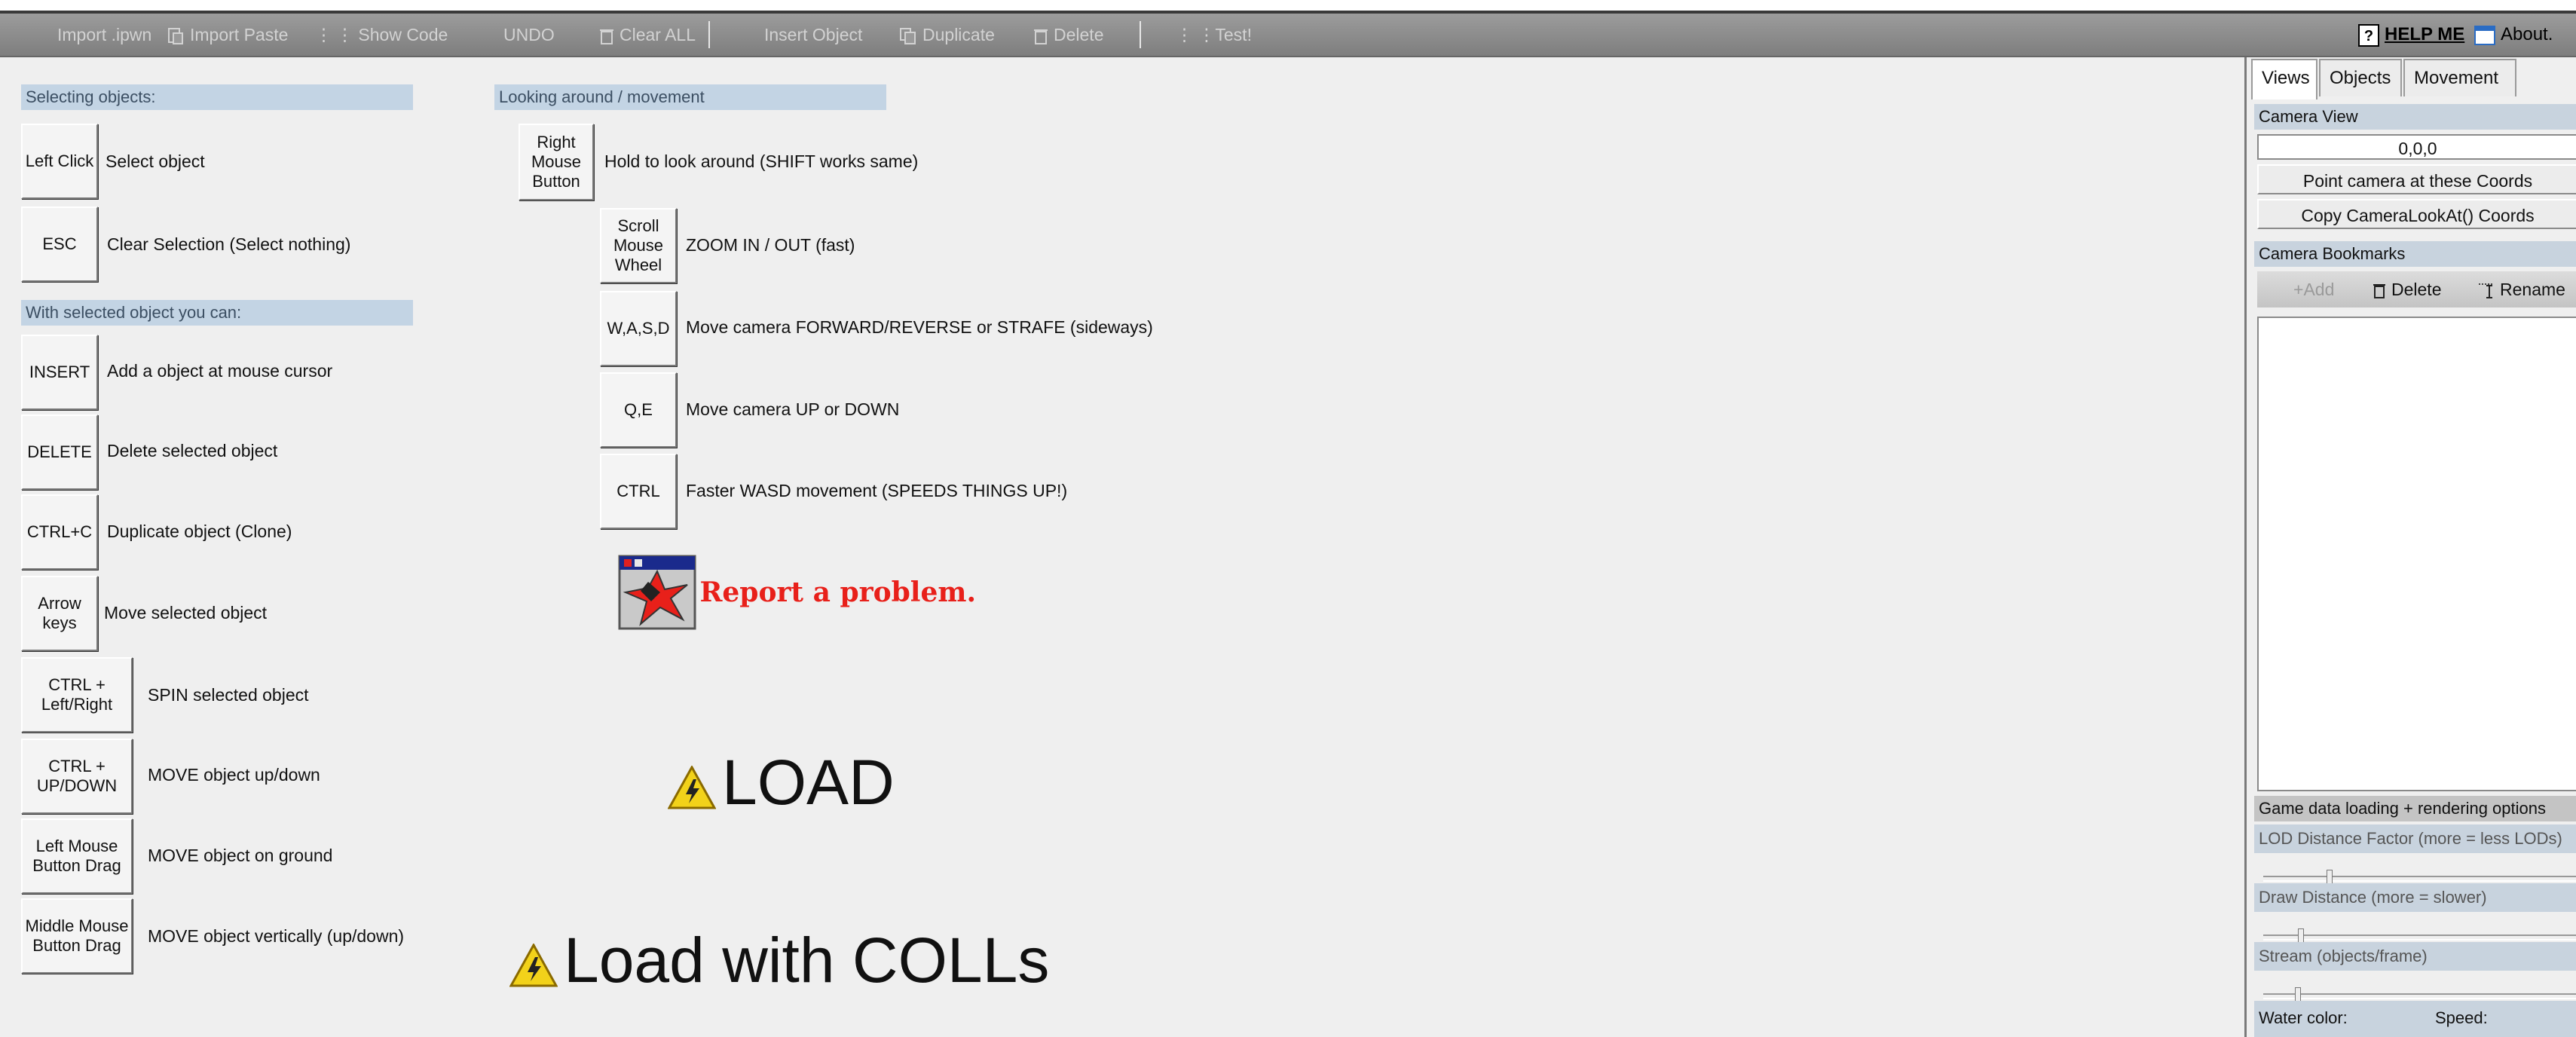 The width and height of the screenshot is (2576, 1037). Describe the element at coordinates (77, 936) in the screenshot. I see `key-middle-mouse-drag: Middle Mouse Button Drag` at that location.